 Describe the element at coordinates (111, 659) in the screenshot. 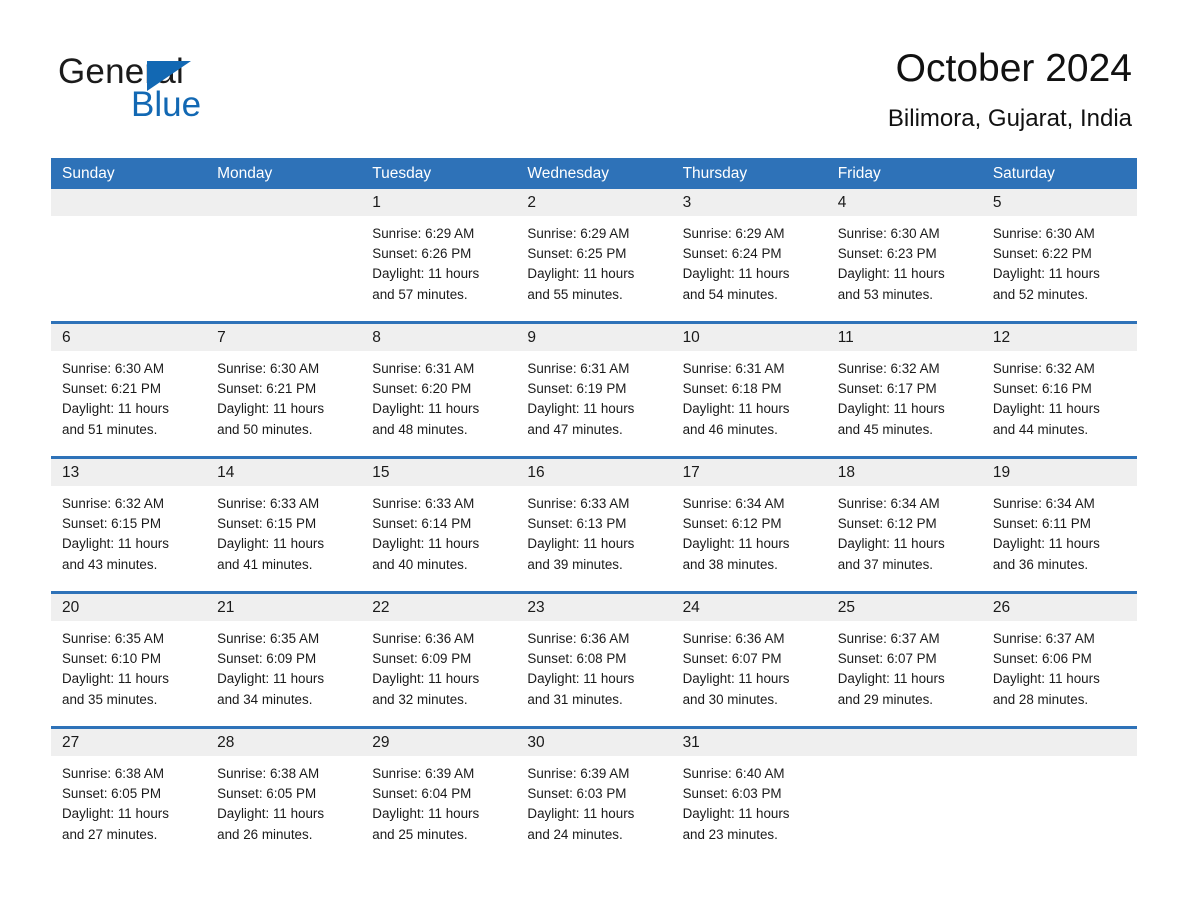

I see `sunset-line: Sunset: 6:10 PM` at that location.